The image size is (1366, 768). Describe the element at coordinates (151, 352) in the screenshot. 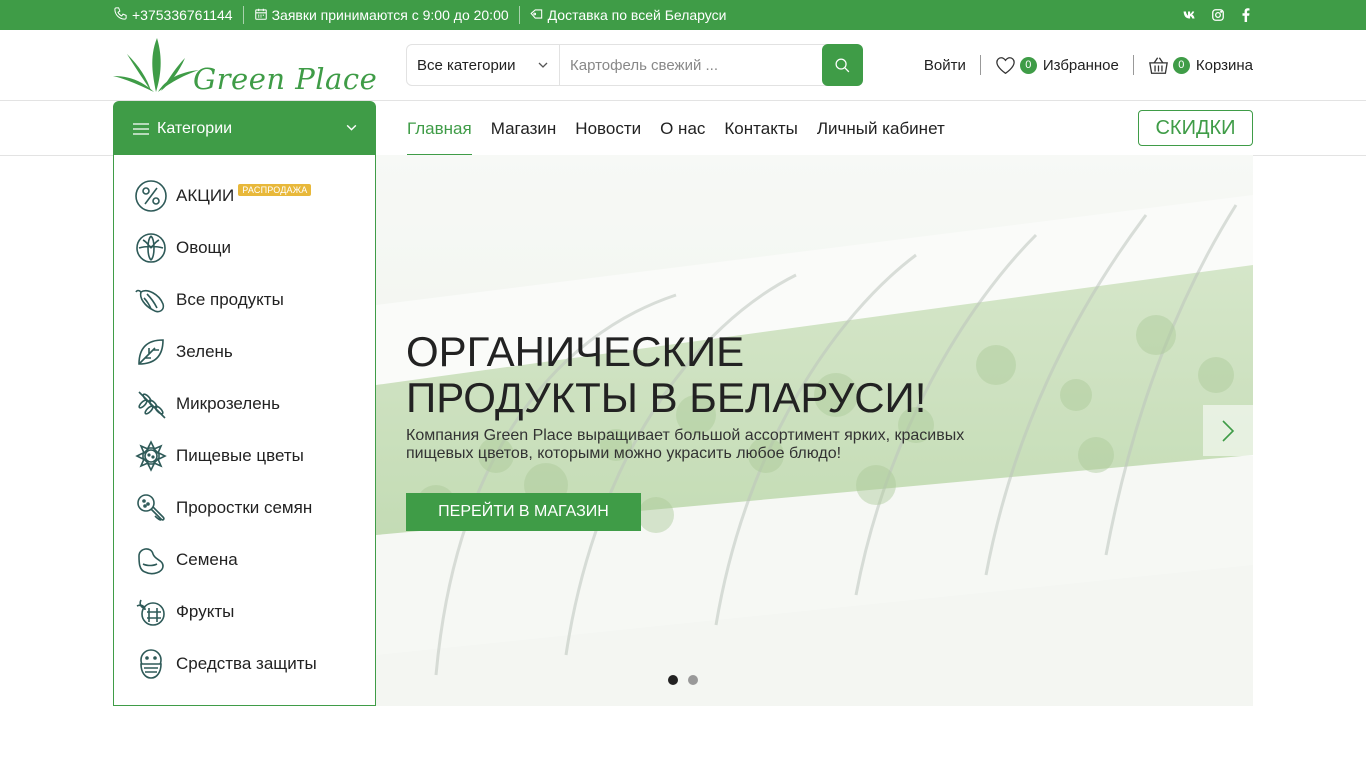

I see `leaf-icon` at that location.